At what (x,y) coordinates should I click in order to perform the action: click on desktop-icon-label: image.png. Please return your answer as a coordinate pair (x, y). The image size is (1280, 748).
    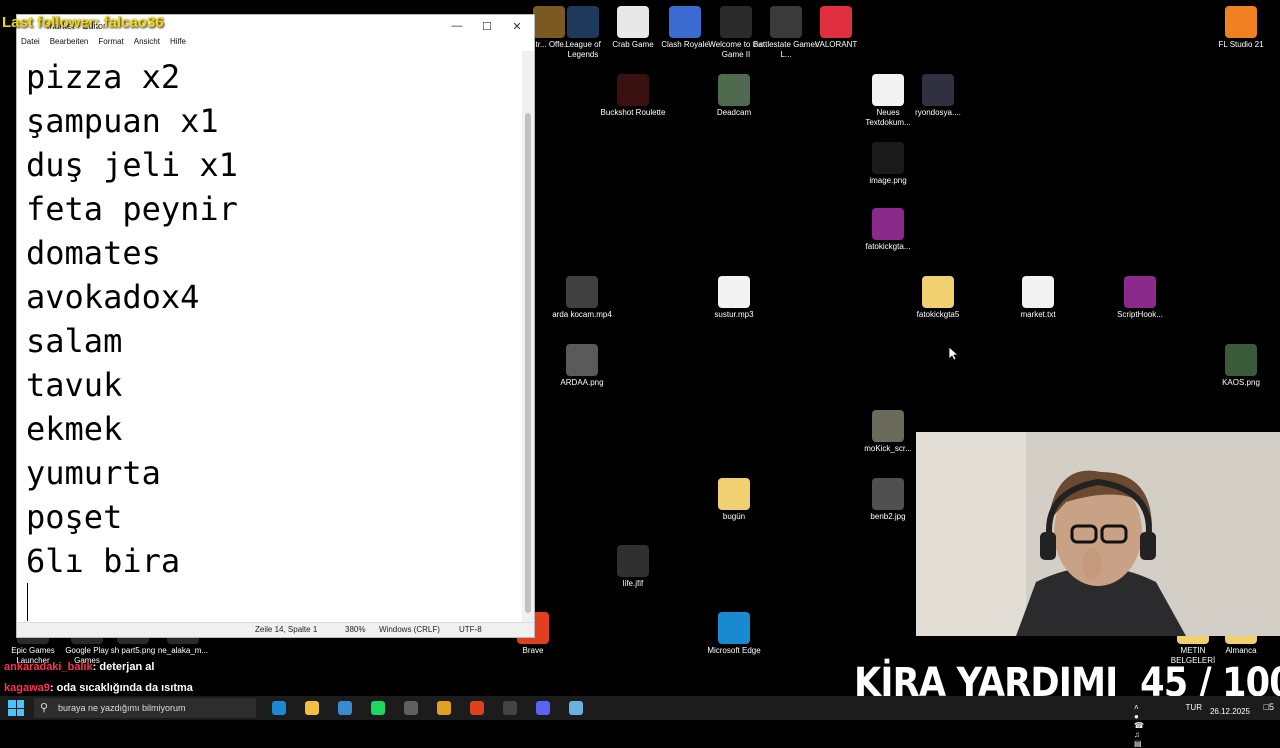
    Looking at the image, I should click on (888, 180).